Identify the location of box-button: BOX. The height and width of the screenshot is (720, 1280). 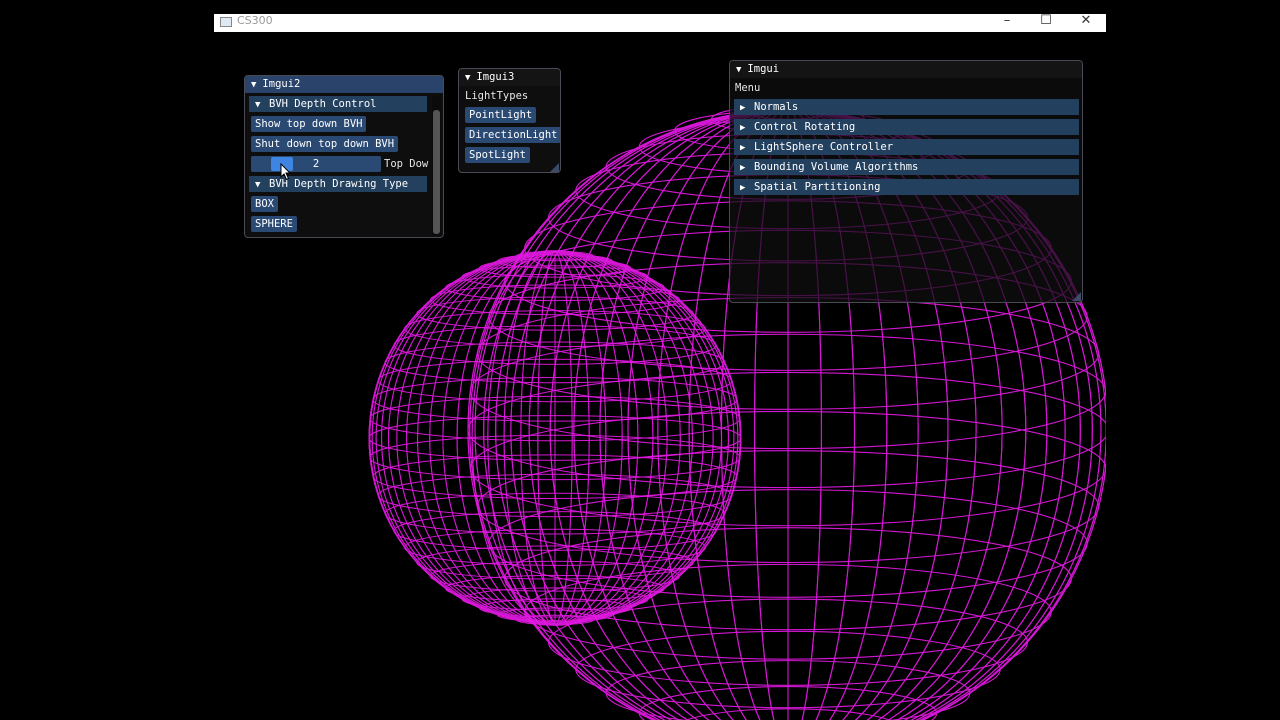
(264, 204).